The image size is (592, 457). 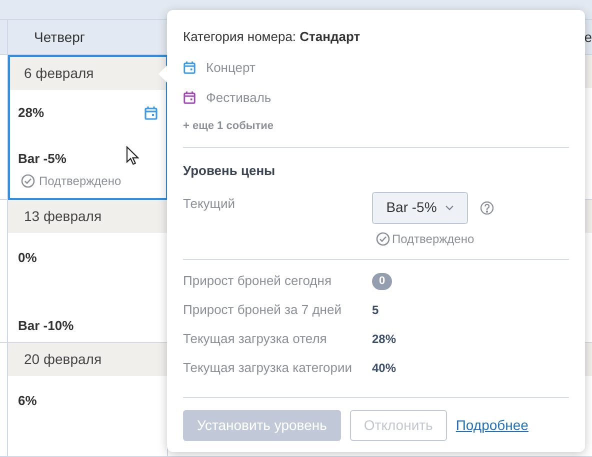 I want to click on caret-icon, so click(x=449, y=207).